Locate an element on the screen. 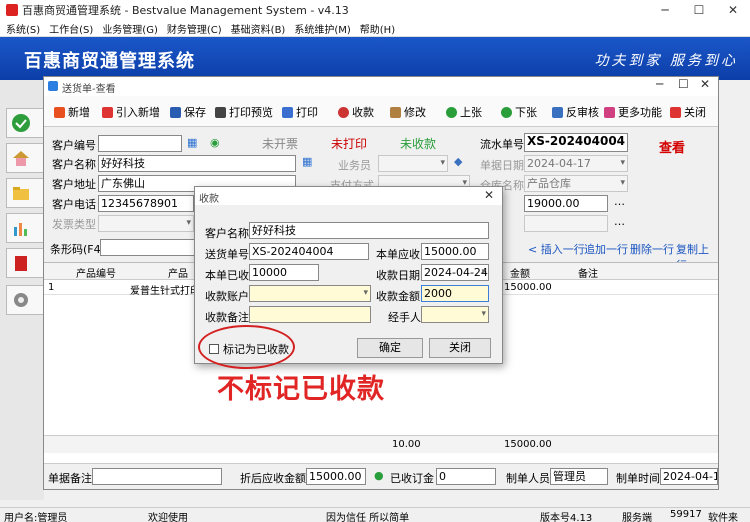  grid-footer: 10.00 15000.00 is located at coordinates (381, 444).